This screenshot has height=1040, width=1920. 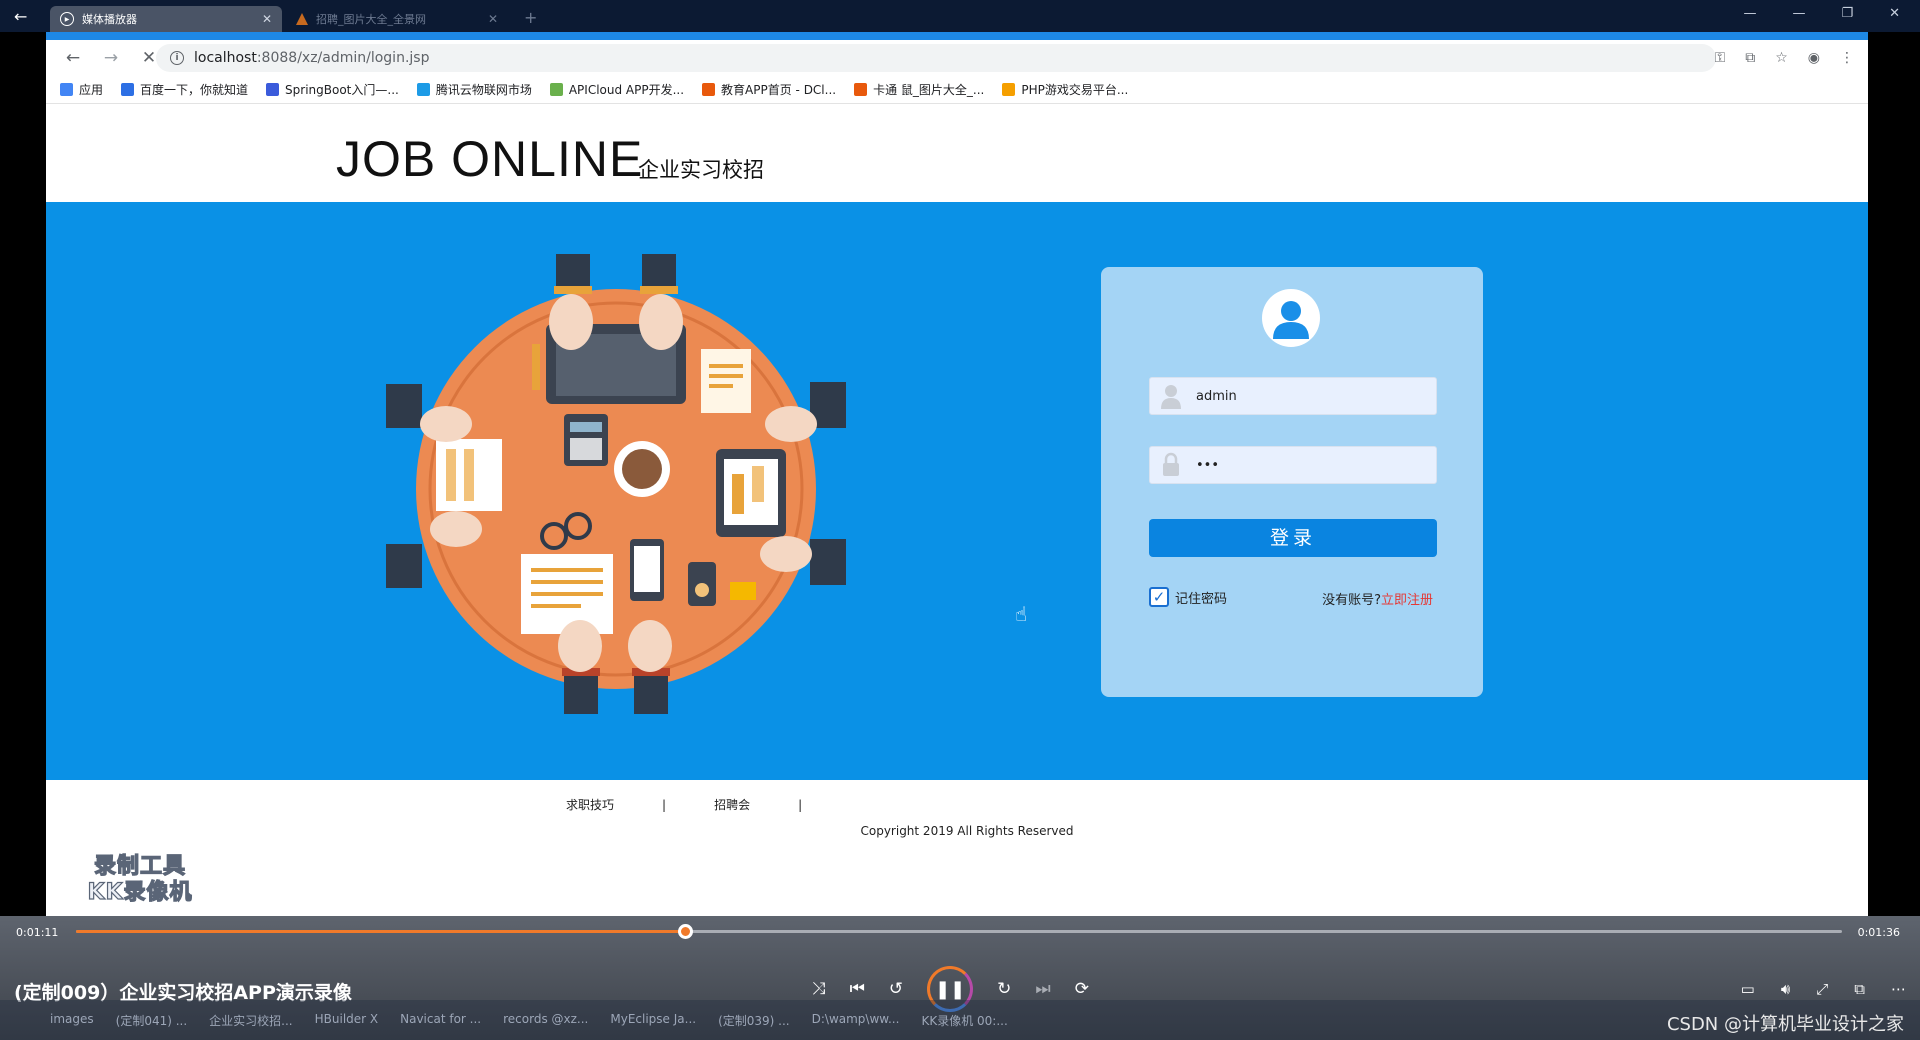 I want to click on seek-bar-progress, so click(x=381, y=931).